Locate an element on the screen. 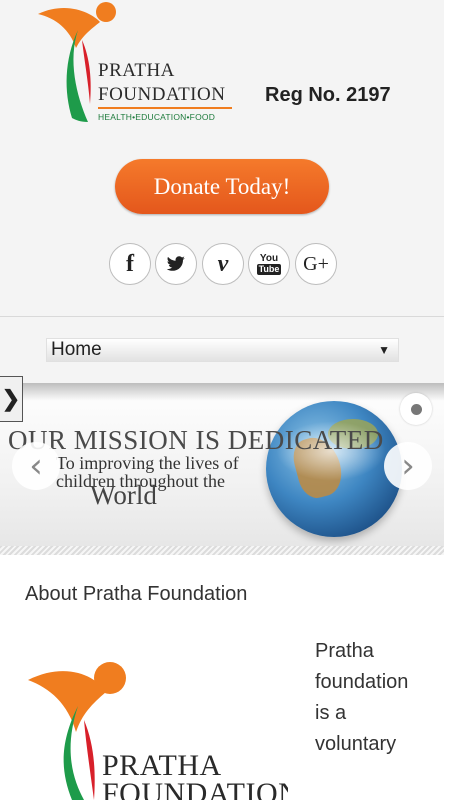 This screenshot has height=800, width=450. google-plus-icon: G+ is located at coordinates (316, 264).